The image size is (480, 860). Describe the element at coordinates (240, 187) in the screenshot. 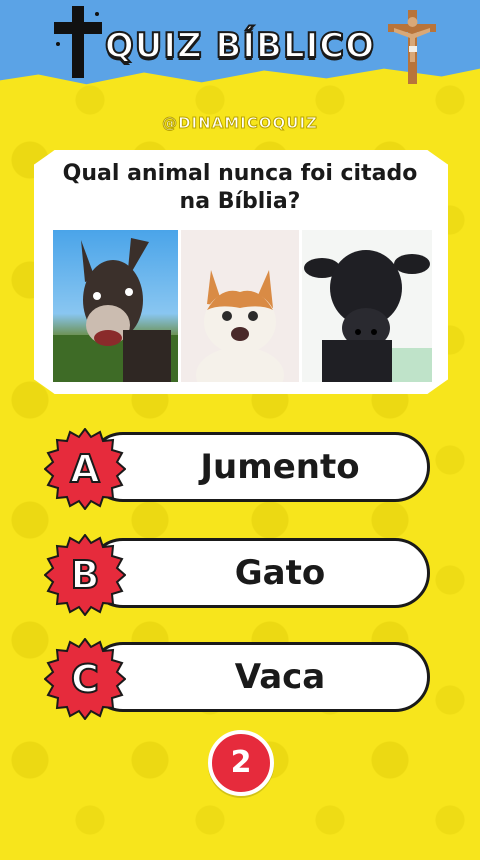

I see `question-text: Qual animal nunca foi citado na Bíblia?` at that location.